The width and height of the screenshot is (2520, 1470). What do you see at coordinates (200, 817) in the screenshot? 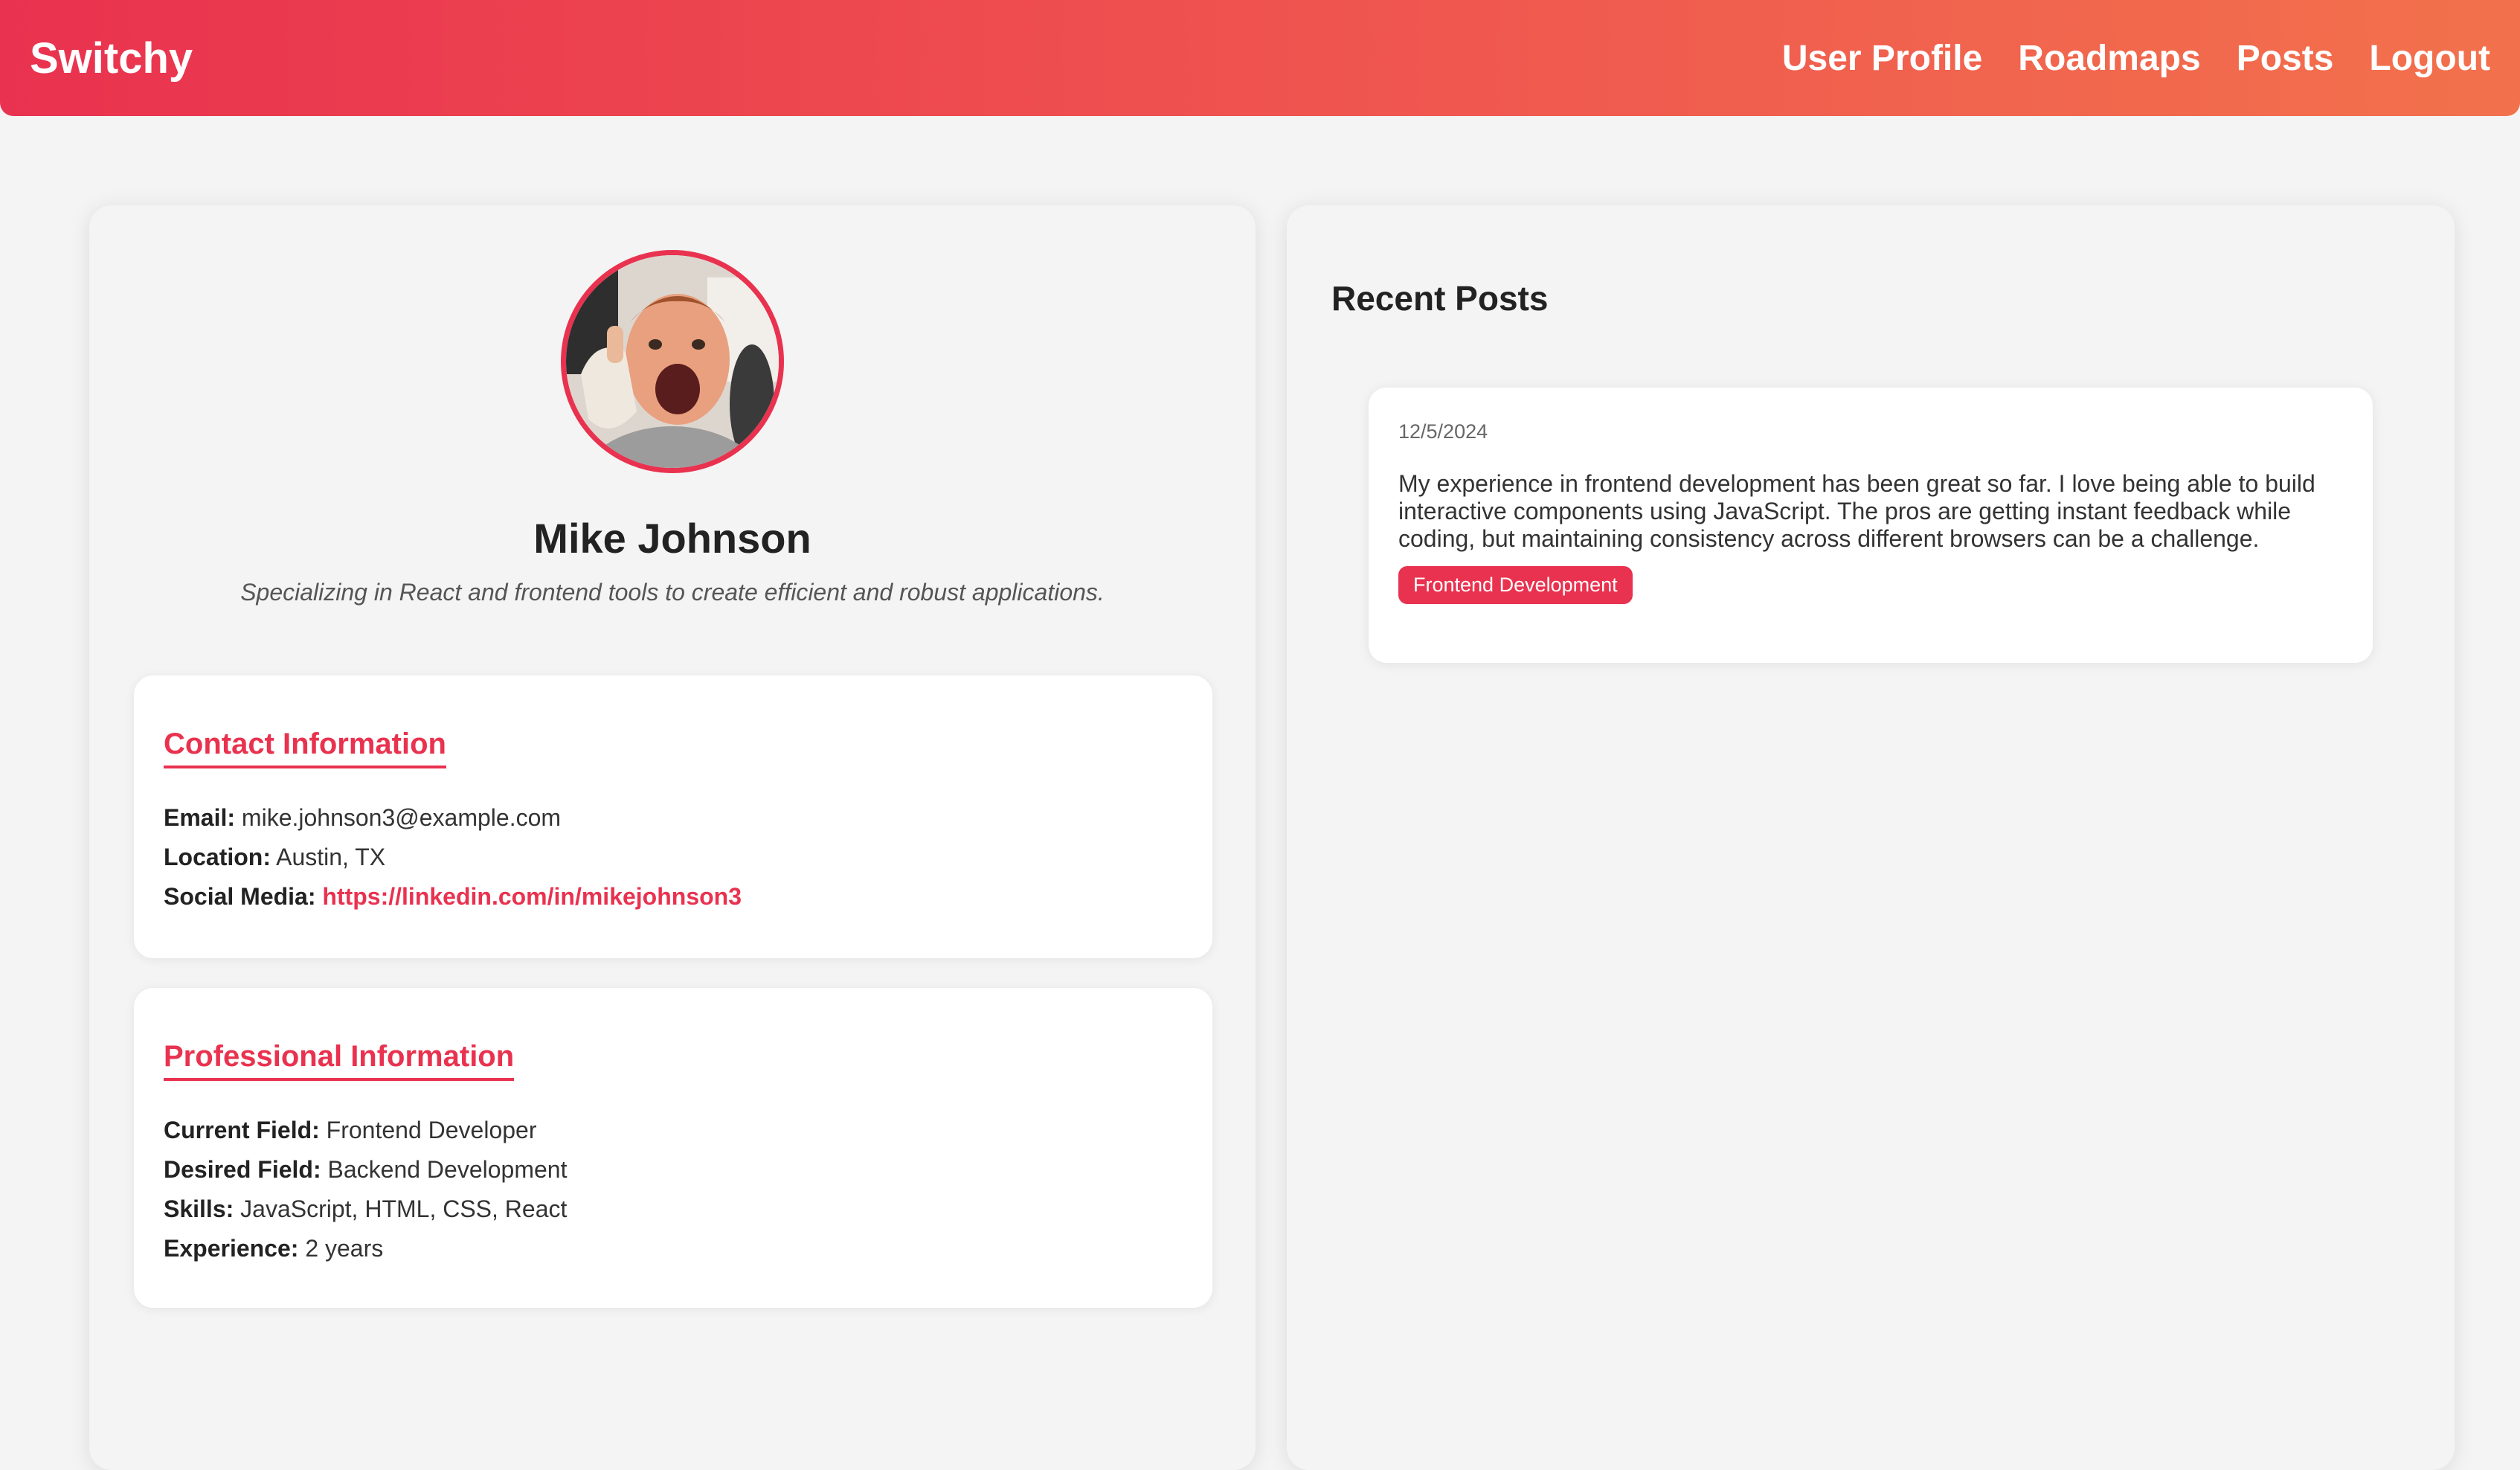
I see `email-label: Email:` at bounding box center [200, 817].